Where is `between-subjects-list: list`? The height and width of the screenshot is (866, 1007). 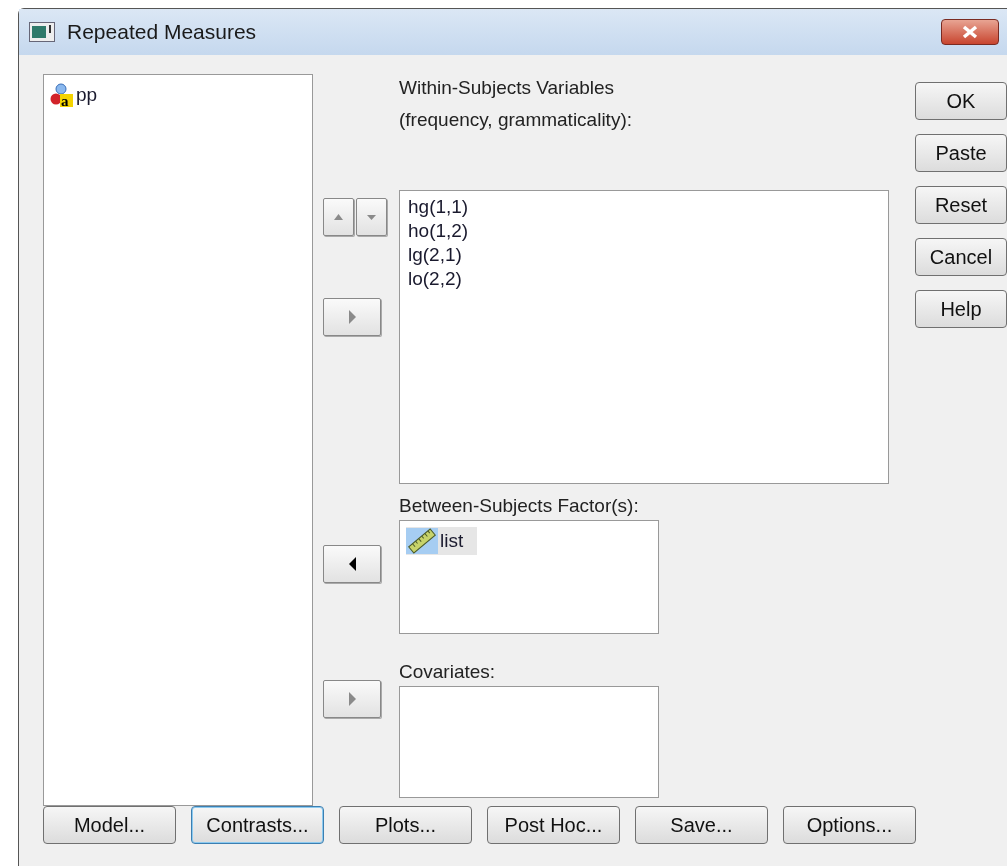
between-subjects-list: list is located at coordinates (529, 577).